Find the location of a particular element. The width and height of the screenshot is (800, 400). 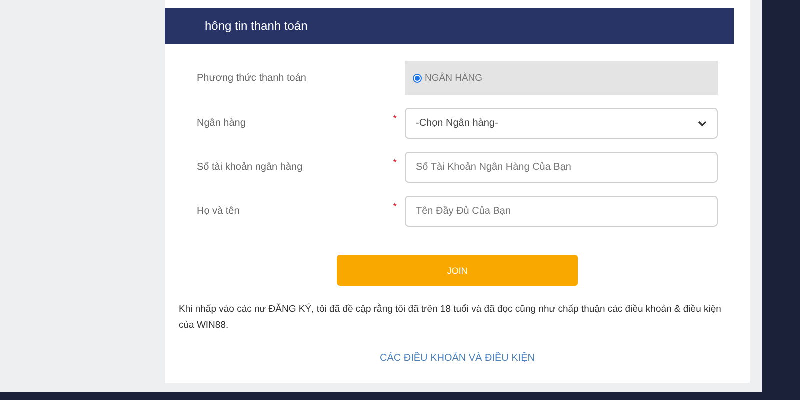

section-header: hông tin thanh toán is located at coordinates (449, 26).